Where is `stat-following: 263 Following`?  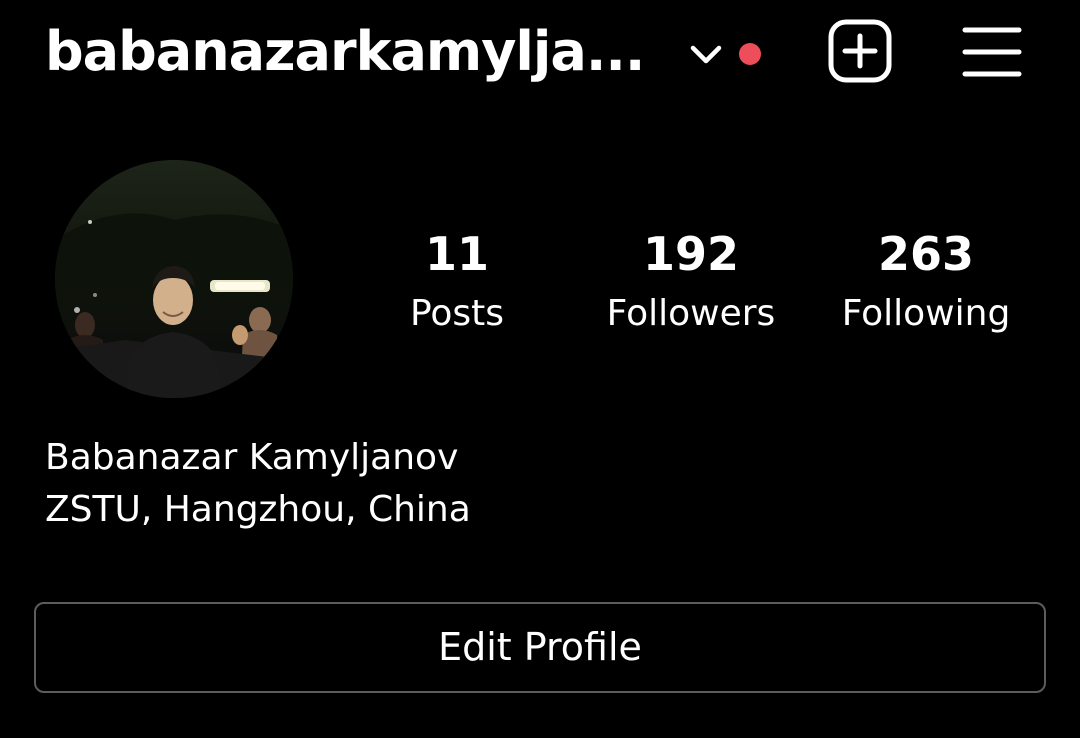
stat-following: 263 Following is located at coordinates (926, 282).